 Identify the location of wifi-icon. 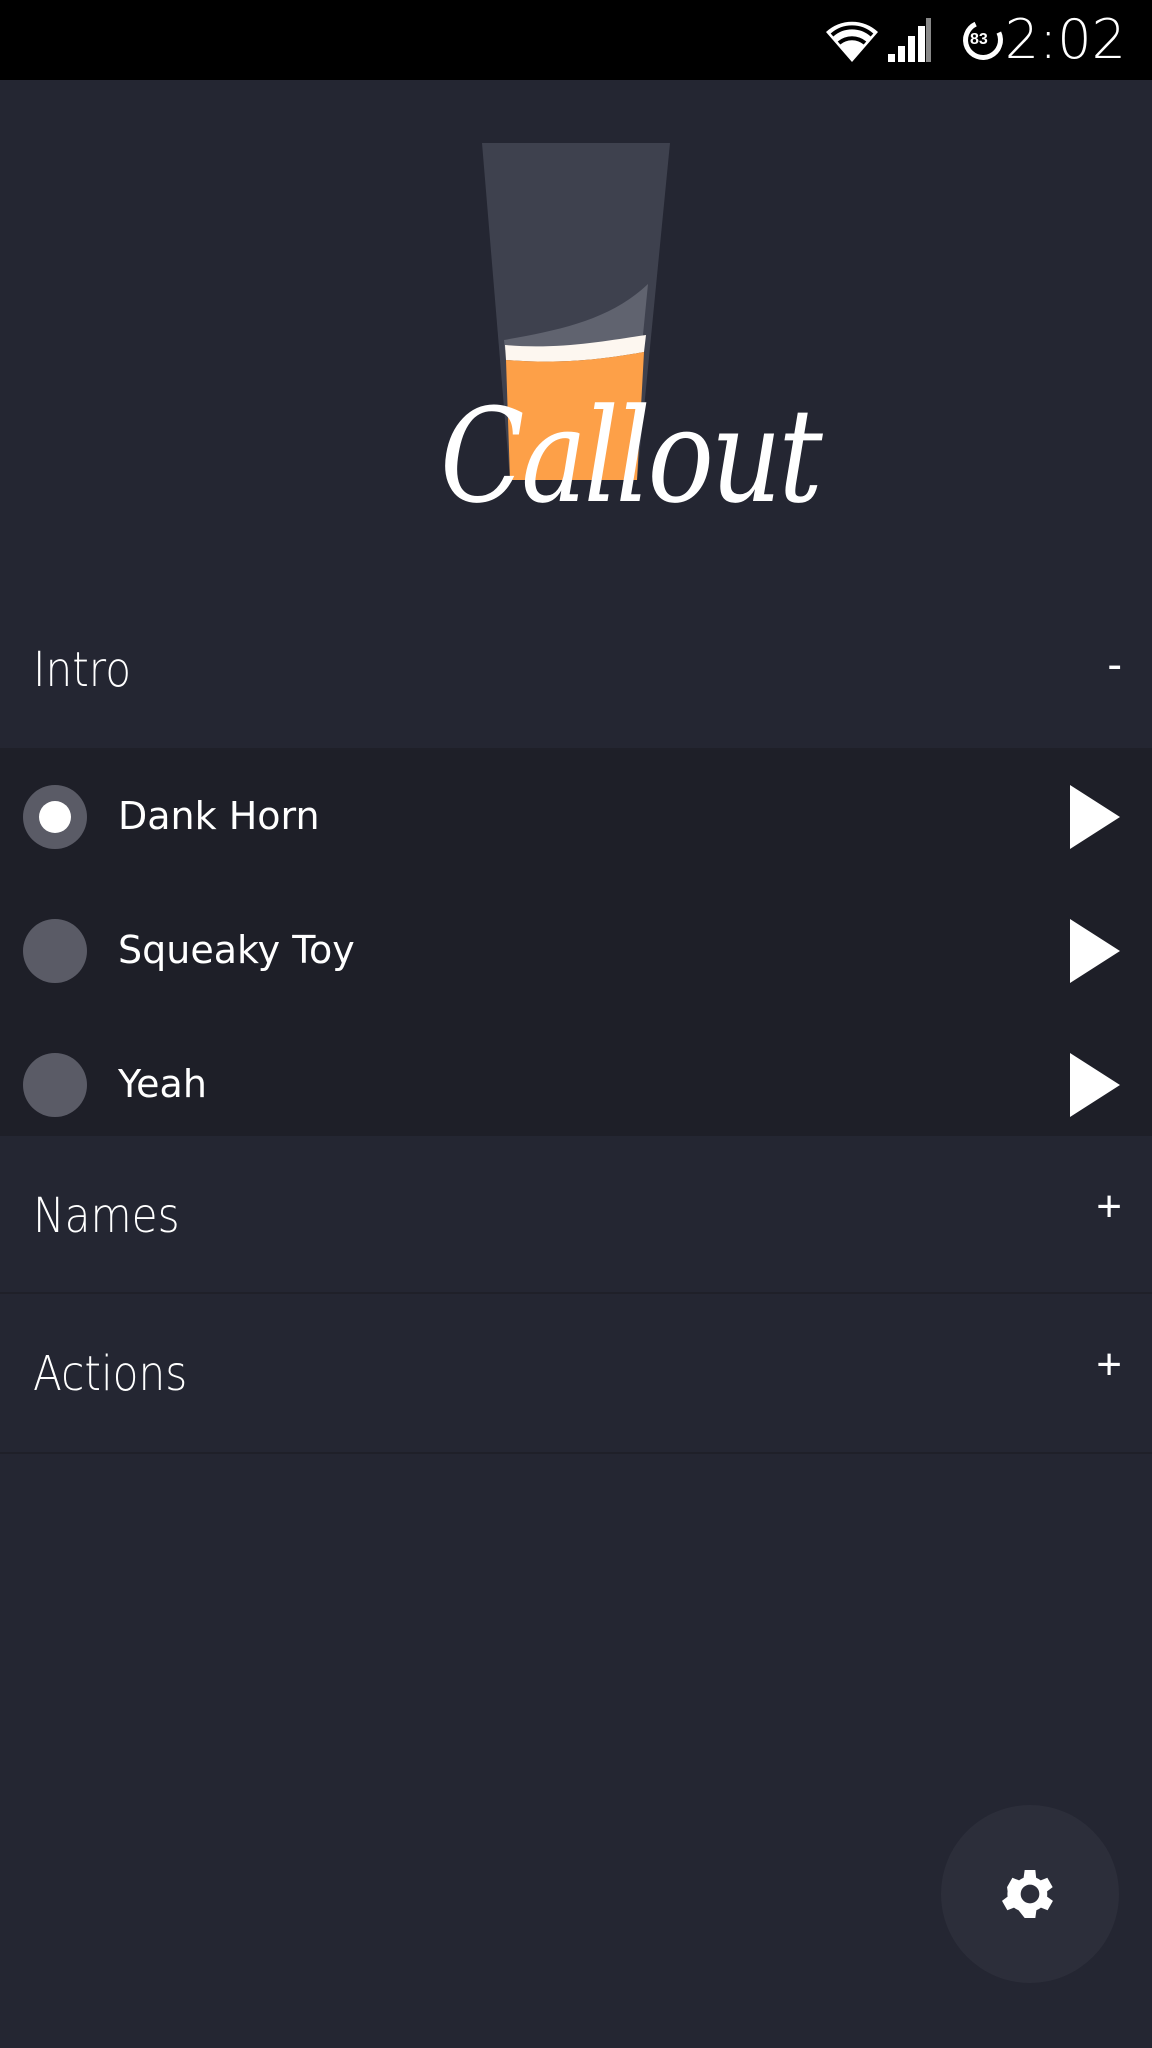
(852, 41).